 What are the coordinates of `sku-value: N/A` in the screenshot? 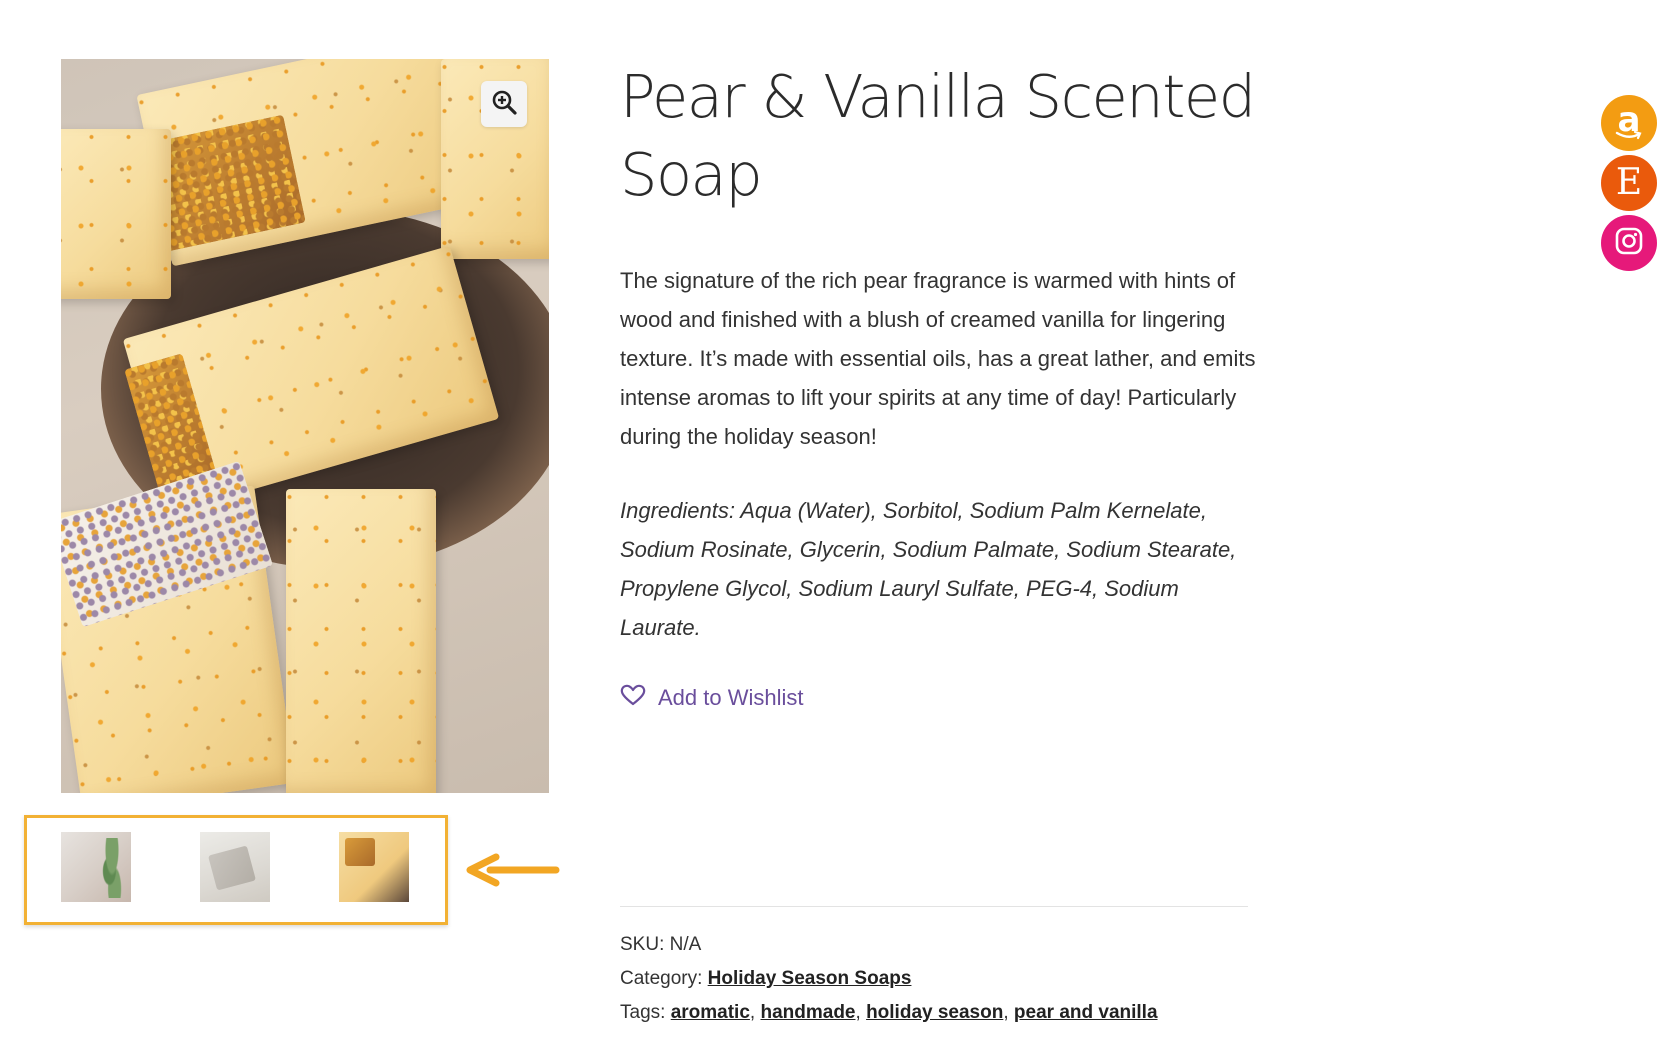 It's located at (685, 944).